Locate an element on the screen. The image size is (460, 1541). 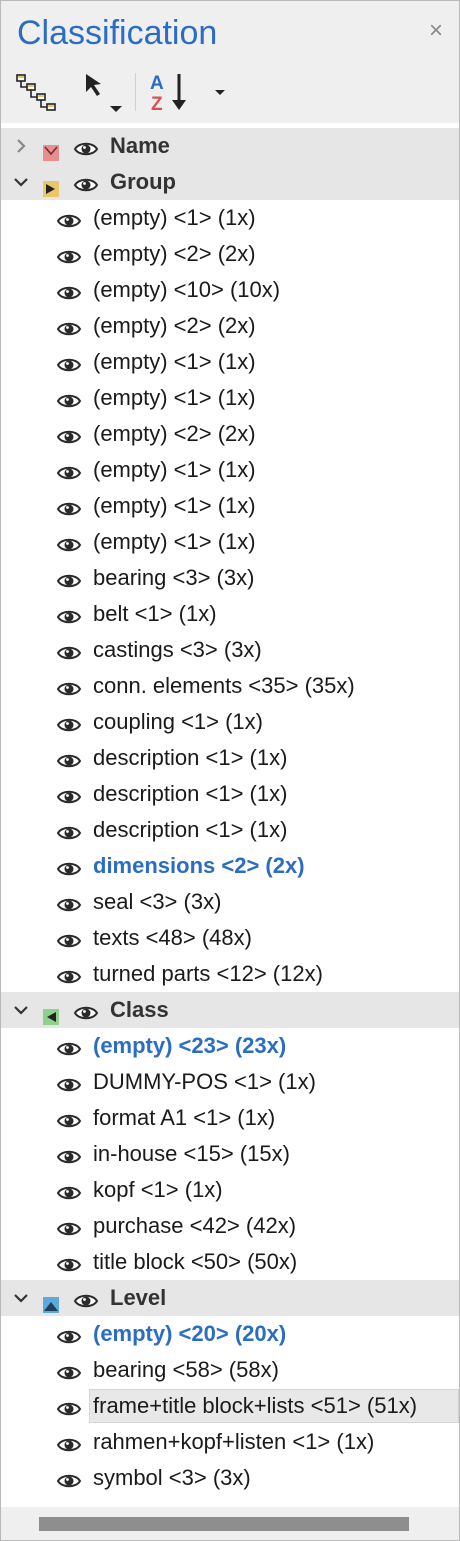
item-label: in-house <15> (15x) is located at coordinates (191, 1153).